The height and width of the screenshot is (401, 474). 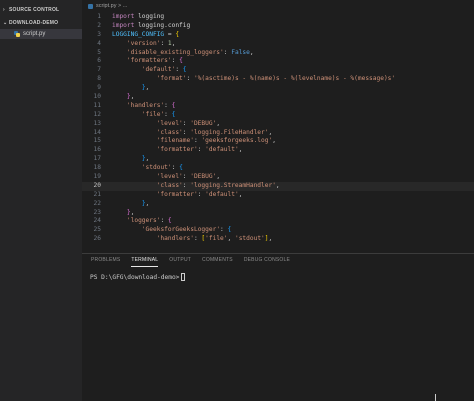 I want to click on code-line: 24 'loggers': {, so click(x=278, y=221).